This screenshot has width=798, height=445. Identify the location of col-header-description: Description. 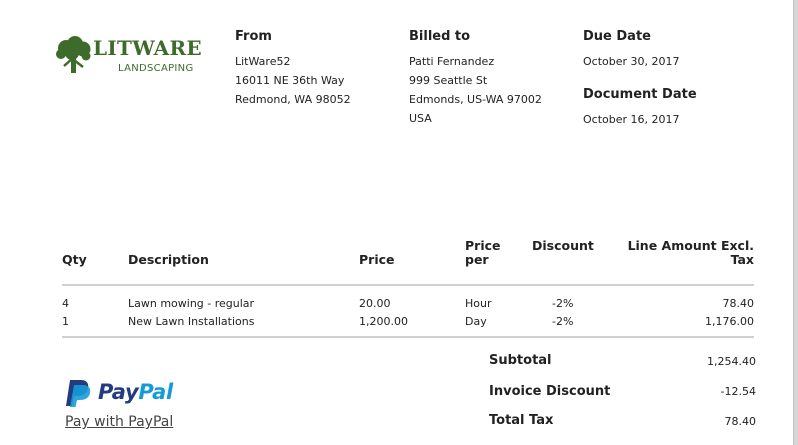
(168, 259).